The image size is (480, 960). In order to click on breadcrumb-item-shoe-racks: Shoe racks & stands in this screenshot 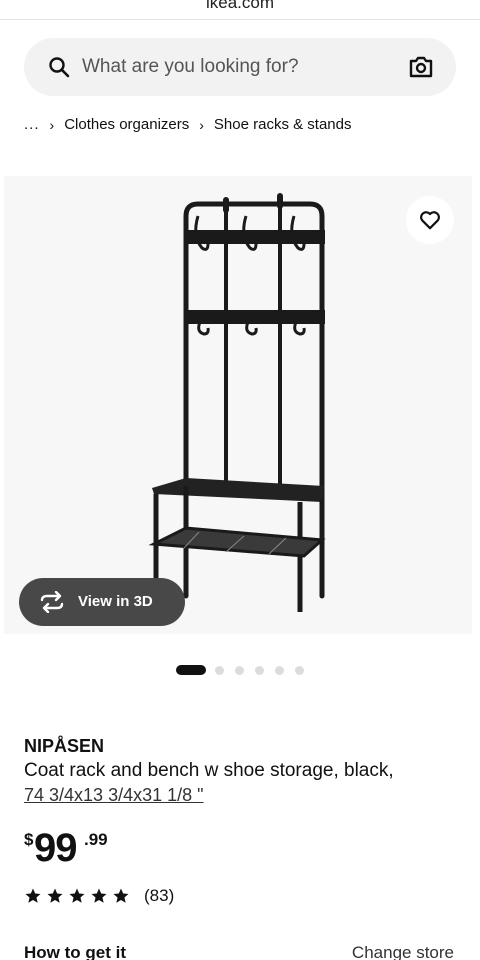, I will do `click(283, 124)`.